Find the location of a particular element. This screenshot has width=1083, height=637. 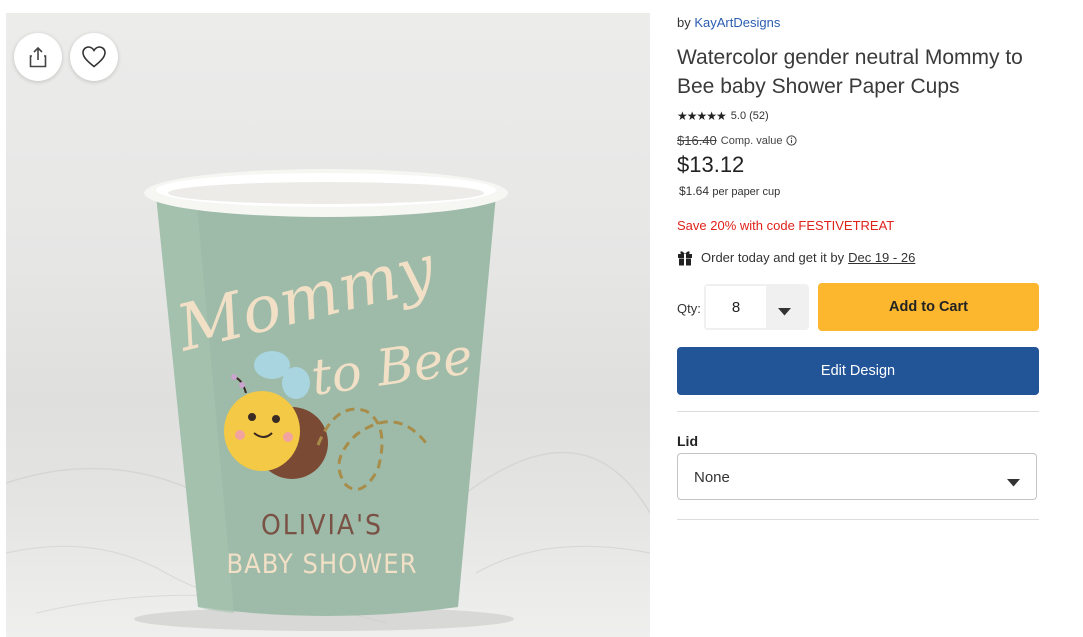

seller-line: by KayArtDesigns is located at coordinates (728, 22).